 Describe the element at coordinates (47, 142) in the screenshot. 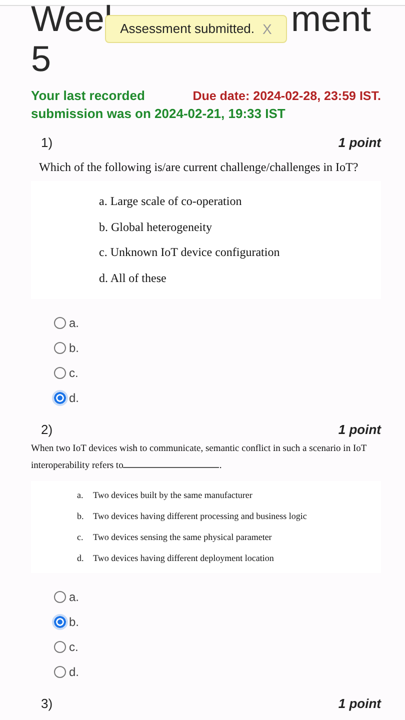

I see `question-number: 1)` at that location.